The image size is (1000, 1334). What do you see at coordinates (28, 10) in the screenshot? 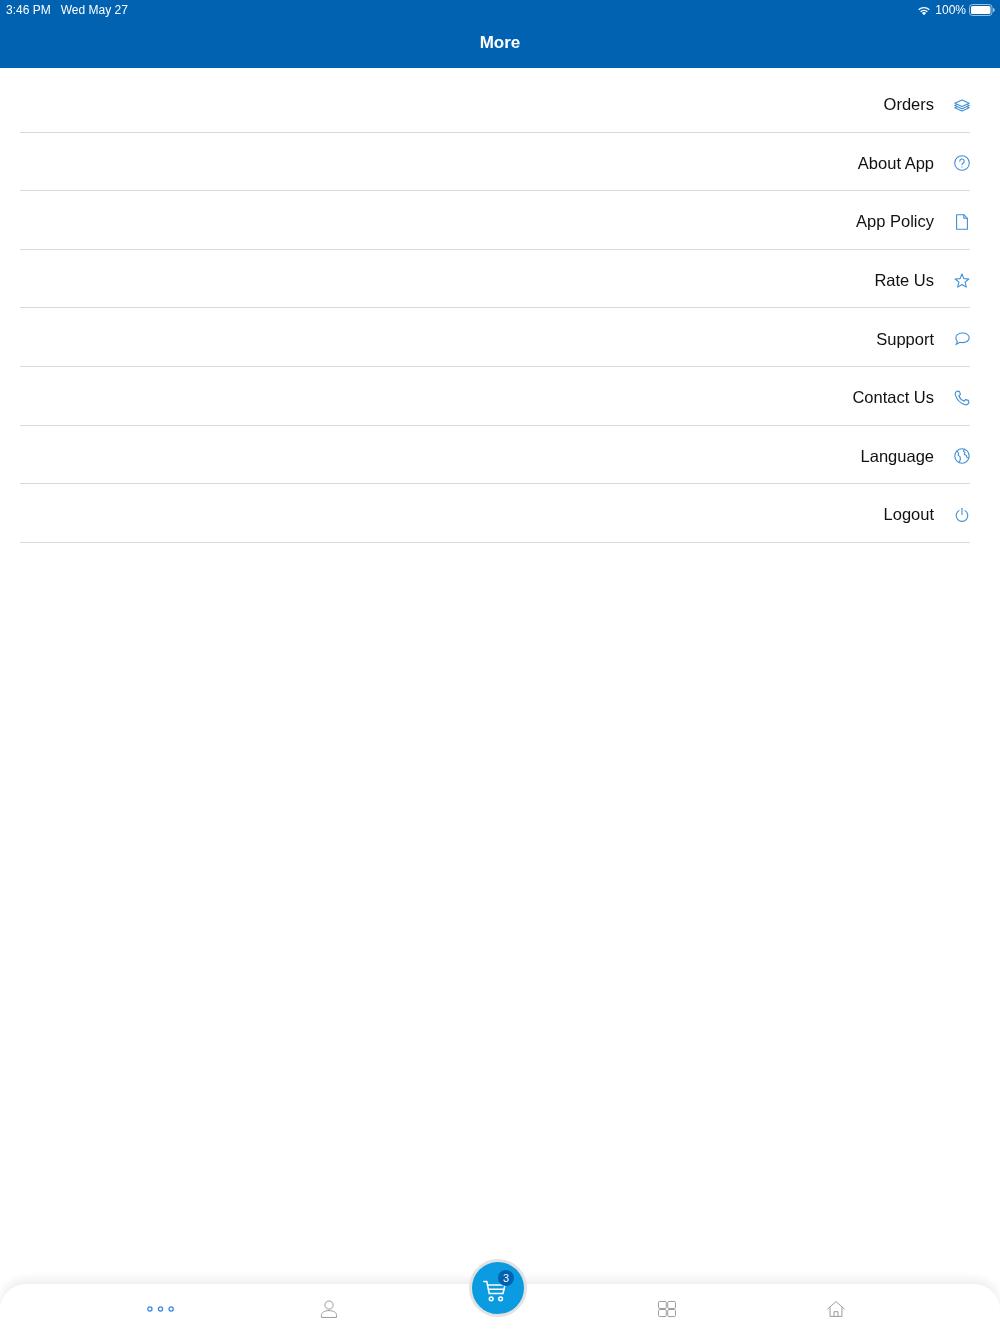
I see `status-time: 3:46 PM` at bounding box center [28, 10].